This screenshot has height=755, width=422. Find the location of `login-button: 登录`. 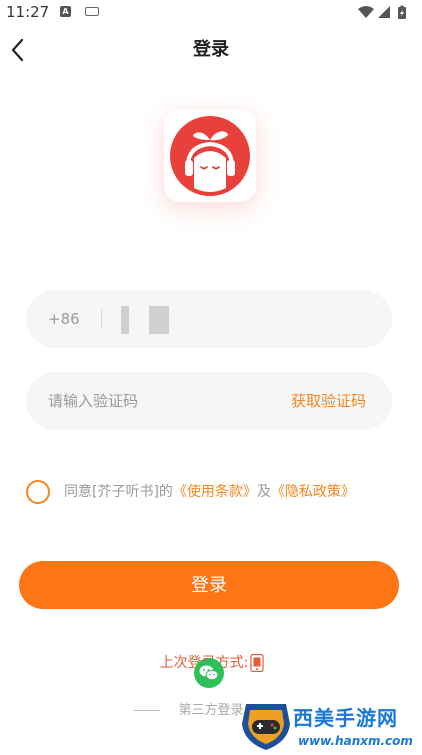

login-button: 登录 is located at coordinates (209, 585).